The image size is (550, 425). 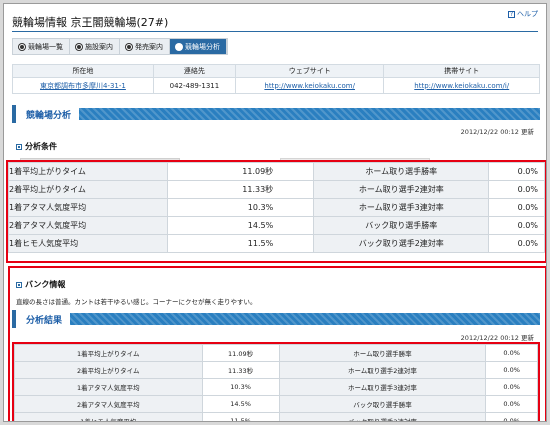 I want to click on info-header-mobile: 携帯サイト, so click(x=461, y=71).